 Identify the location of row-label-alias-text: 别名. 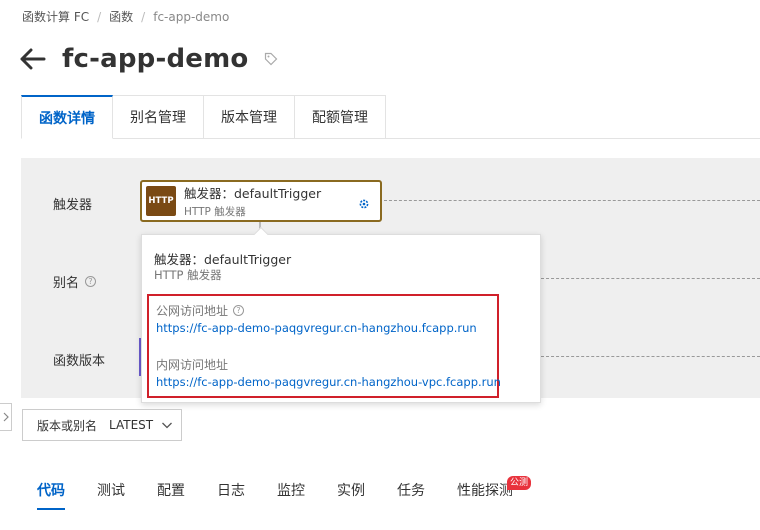
(66, 283).